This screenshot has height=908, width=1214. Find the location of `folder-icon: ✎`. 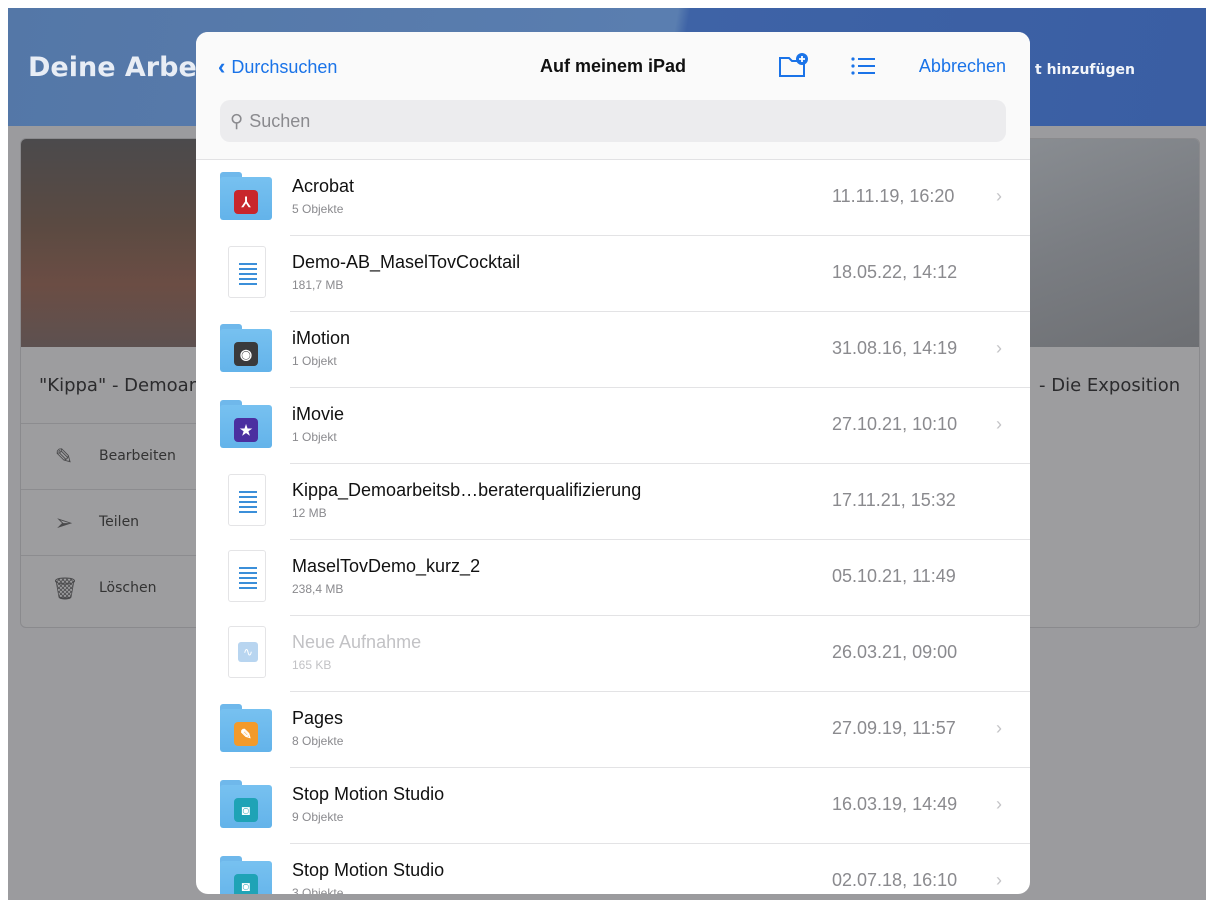

folder-icon: ✎ is located at coordinates (246, 728).